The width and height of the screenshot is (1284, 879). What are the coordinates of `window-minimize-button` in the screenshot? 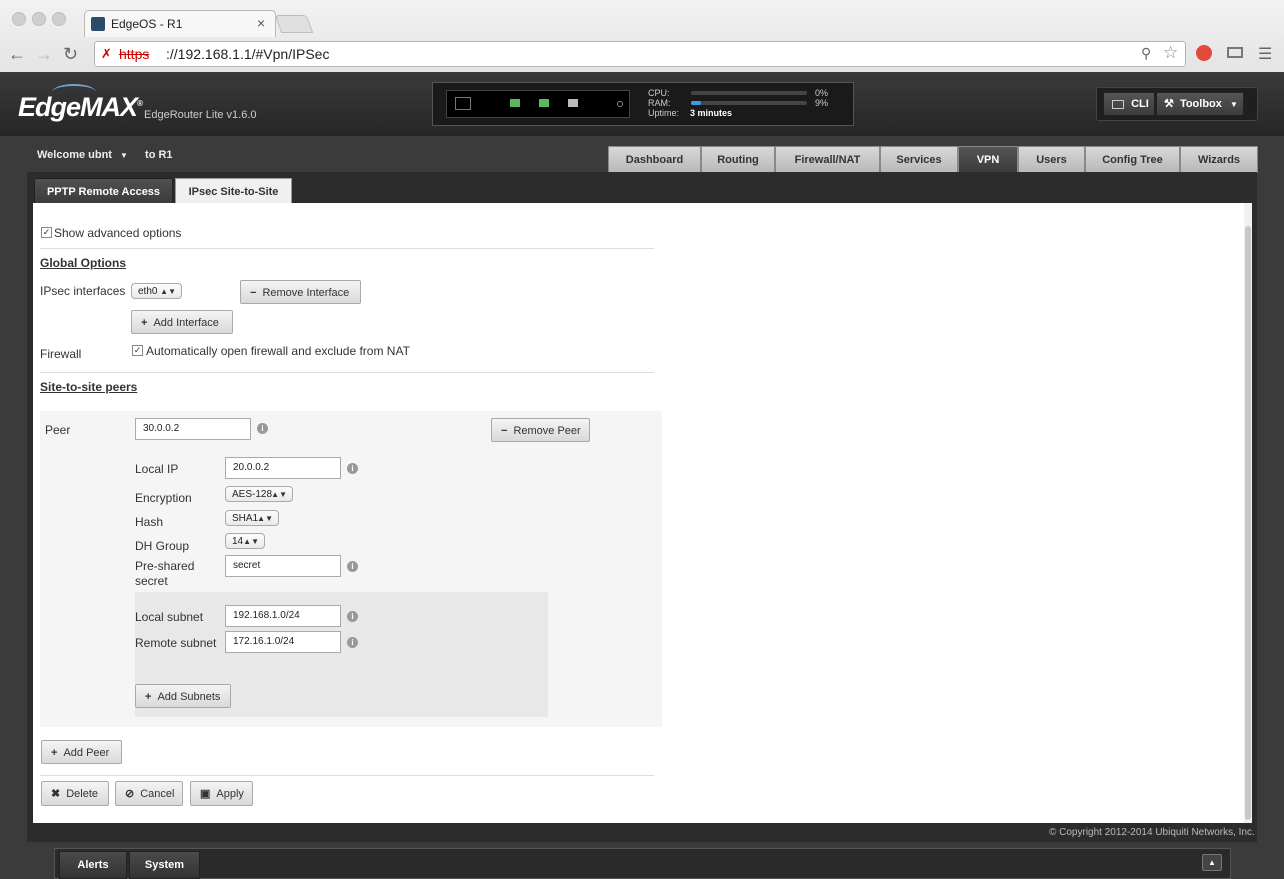 It's located at (39, 19).